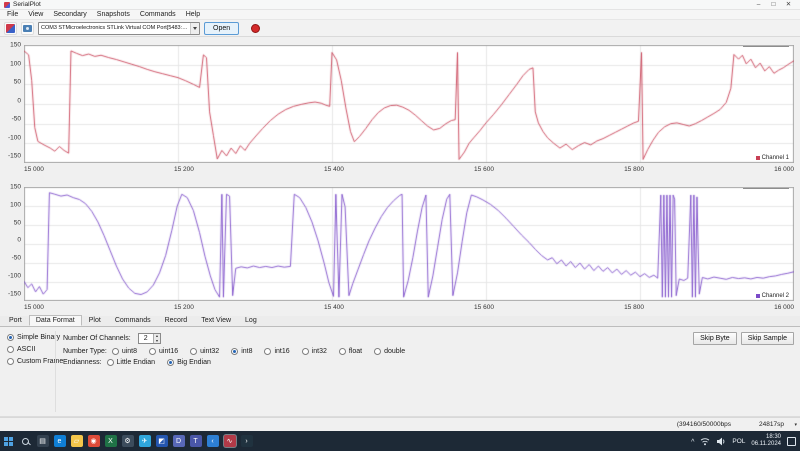 This screenshot has height=451, width=800. What do you see at coordinates (163, 351) in the screenshot?
I see `radio-uint16: uint16` at bounding box center [163, 351].